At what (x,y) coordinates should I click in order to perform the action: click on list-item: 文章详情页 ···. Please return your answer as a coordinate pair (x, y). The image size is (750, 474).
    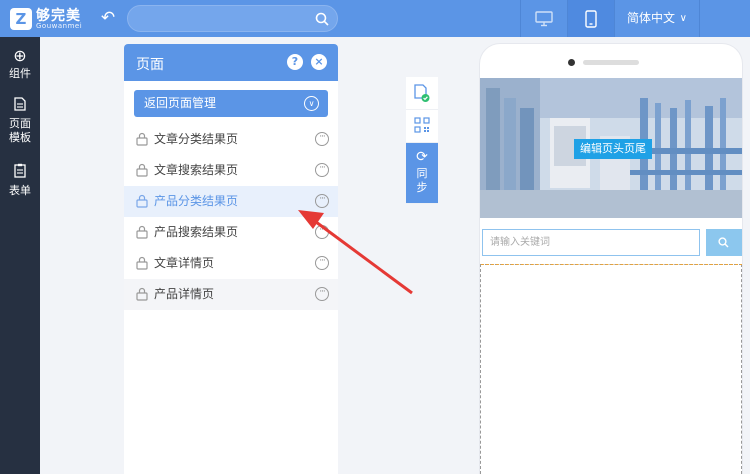
    Looking at the image, I should click on (231, 263).